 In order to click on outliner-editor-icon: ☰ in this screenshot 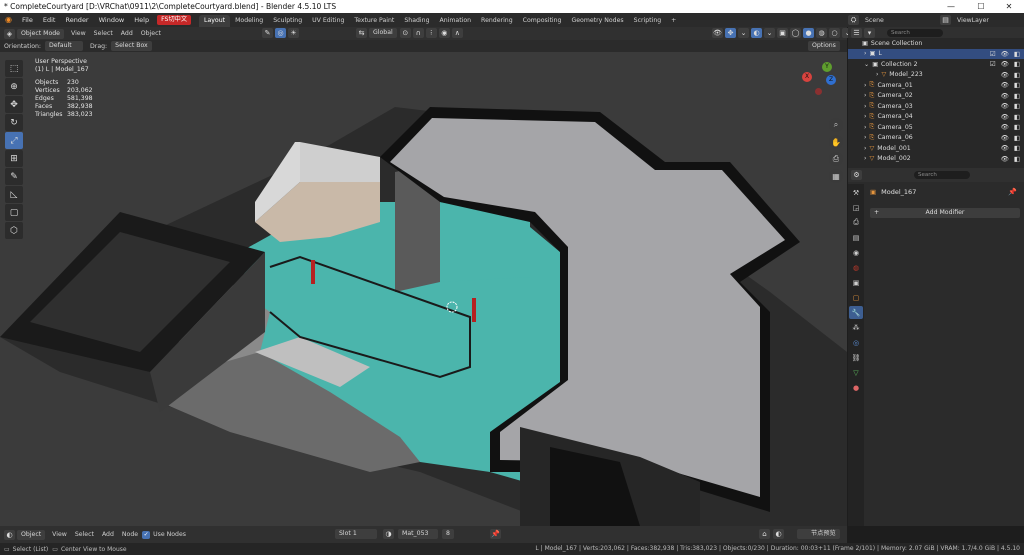, I will do `click(856, 32)`.